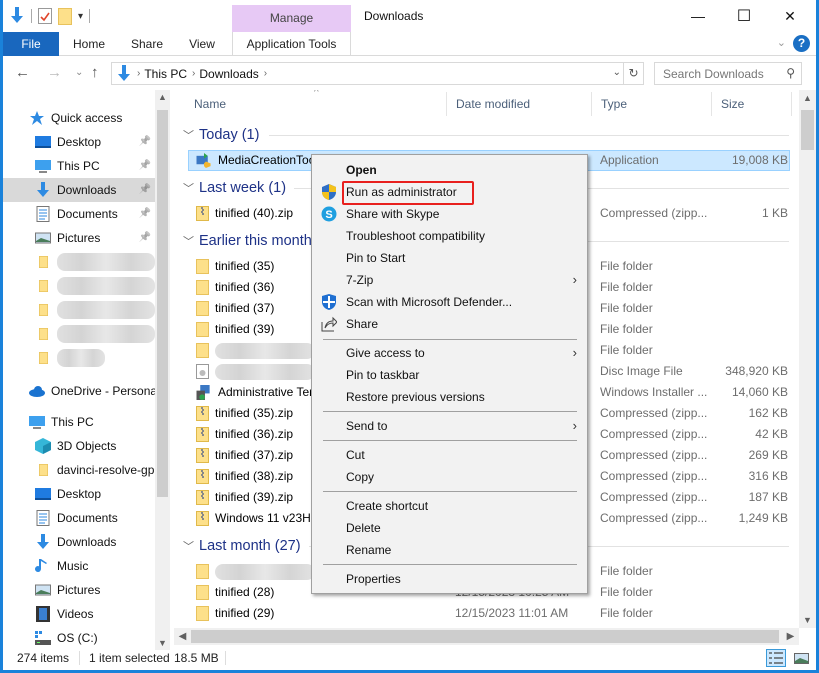 This screenshot has width=819, height=673. What do you see at coordinates (79, 422) in the screenshot?
I see `sidebar-this-pc: This PC` at bounding box center [79, 422].